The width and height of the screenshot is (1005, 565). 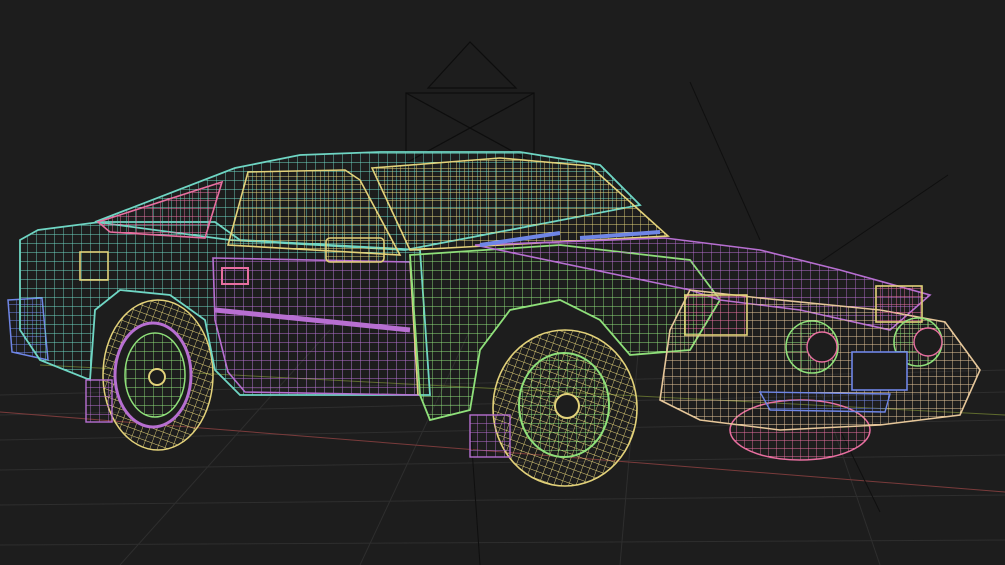 What do you see at coordinates (160, 209) in the screenshot?
I see `rear-quarter-window` at bounding box center [160, 209].